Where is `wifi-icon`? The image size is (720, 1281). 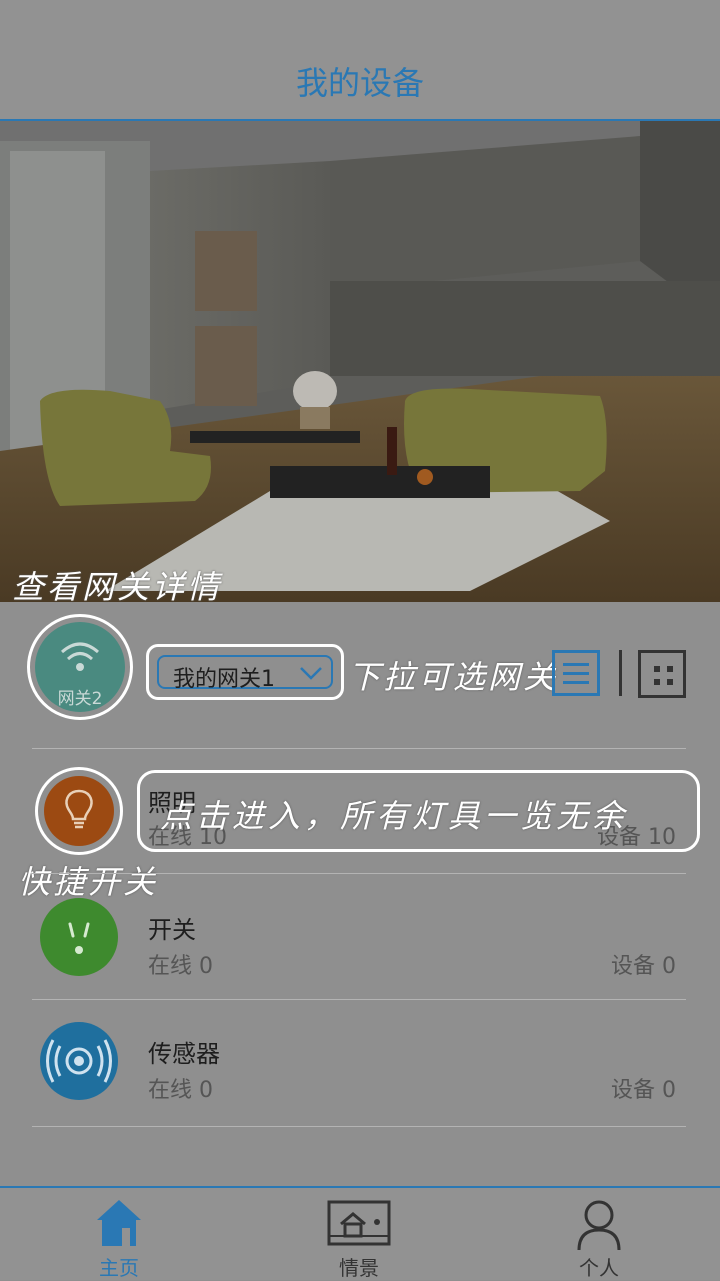
wifi-icon is located at coordinates (80, 656).